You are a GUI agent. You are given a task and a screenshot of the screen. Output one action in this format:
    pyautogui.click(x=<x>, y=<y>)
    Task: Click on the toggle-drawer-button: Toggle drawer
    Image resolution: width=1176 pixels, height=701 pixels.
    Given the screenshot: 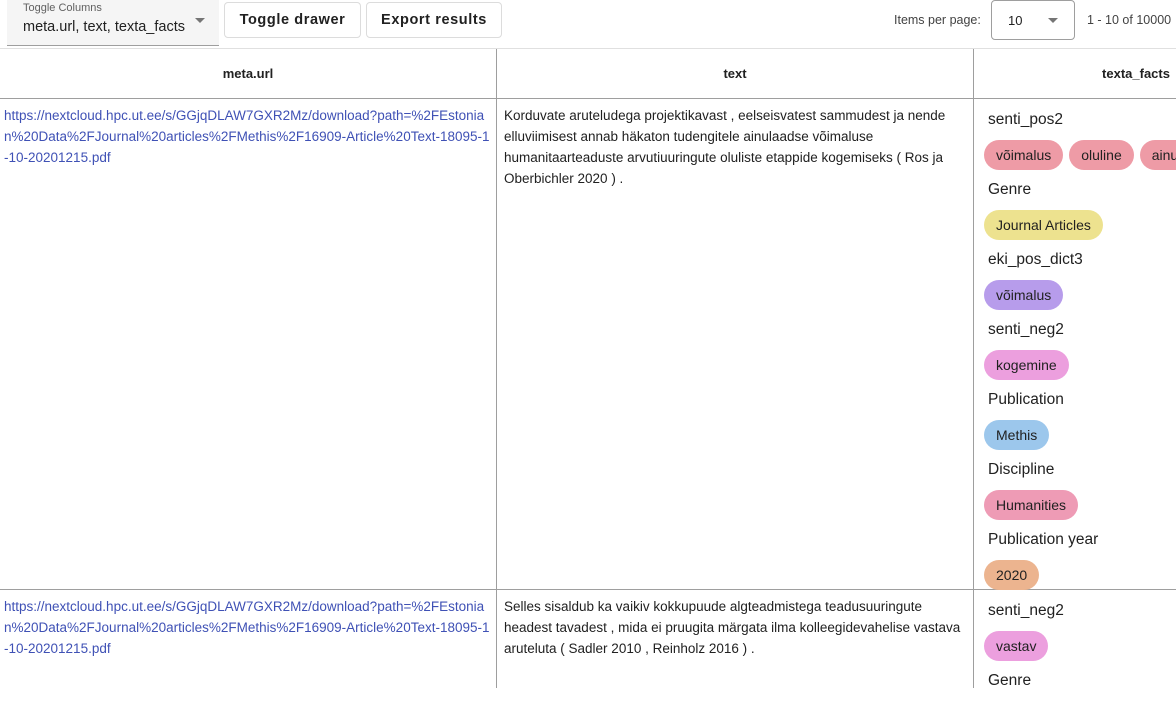 What is the action you would take?
    pyautogui.click(x=292, y=20)
    